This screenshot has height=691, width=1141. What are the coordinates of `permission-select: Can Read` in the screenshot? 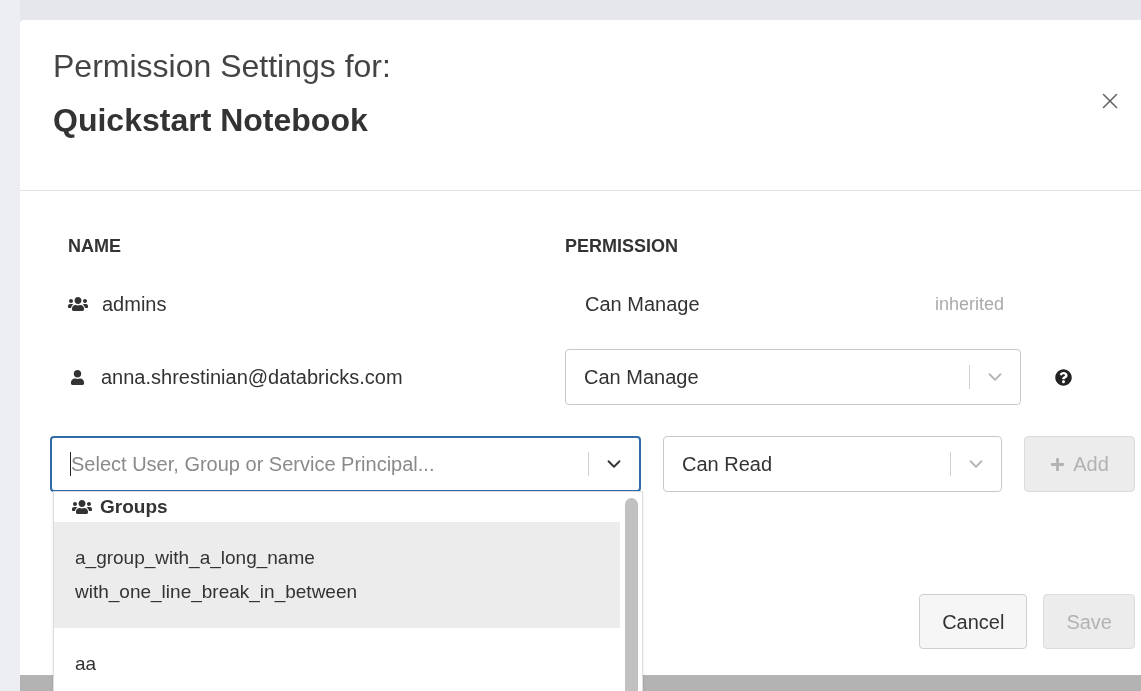 It's located at (832, 464).